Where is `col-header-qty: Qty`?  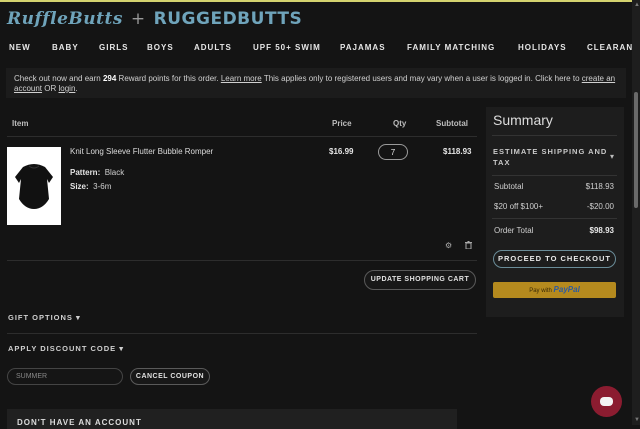 col-header-qty: Qty is located at coordinates (400, 123).